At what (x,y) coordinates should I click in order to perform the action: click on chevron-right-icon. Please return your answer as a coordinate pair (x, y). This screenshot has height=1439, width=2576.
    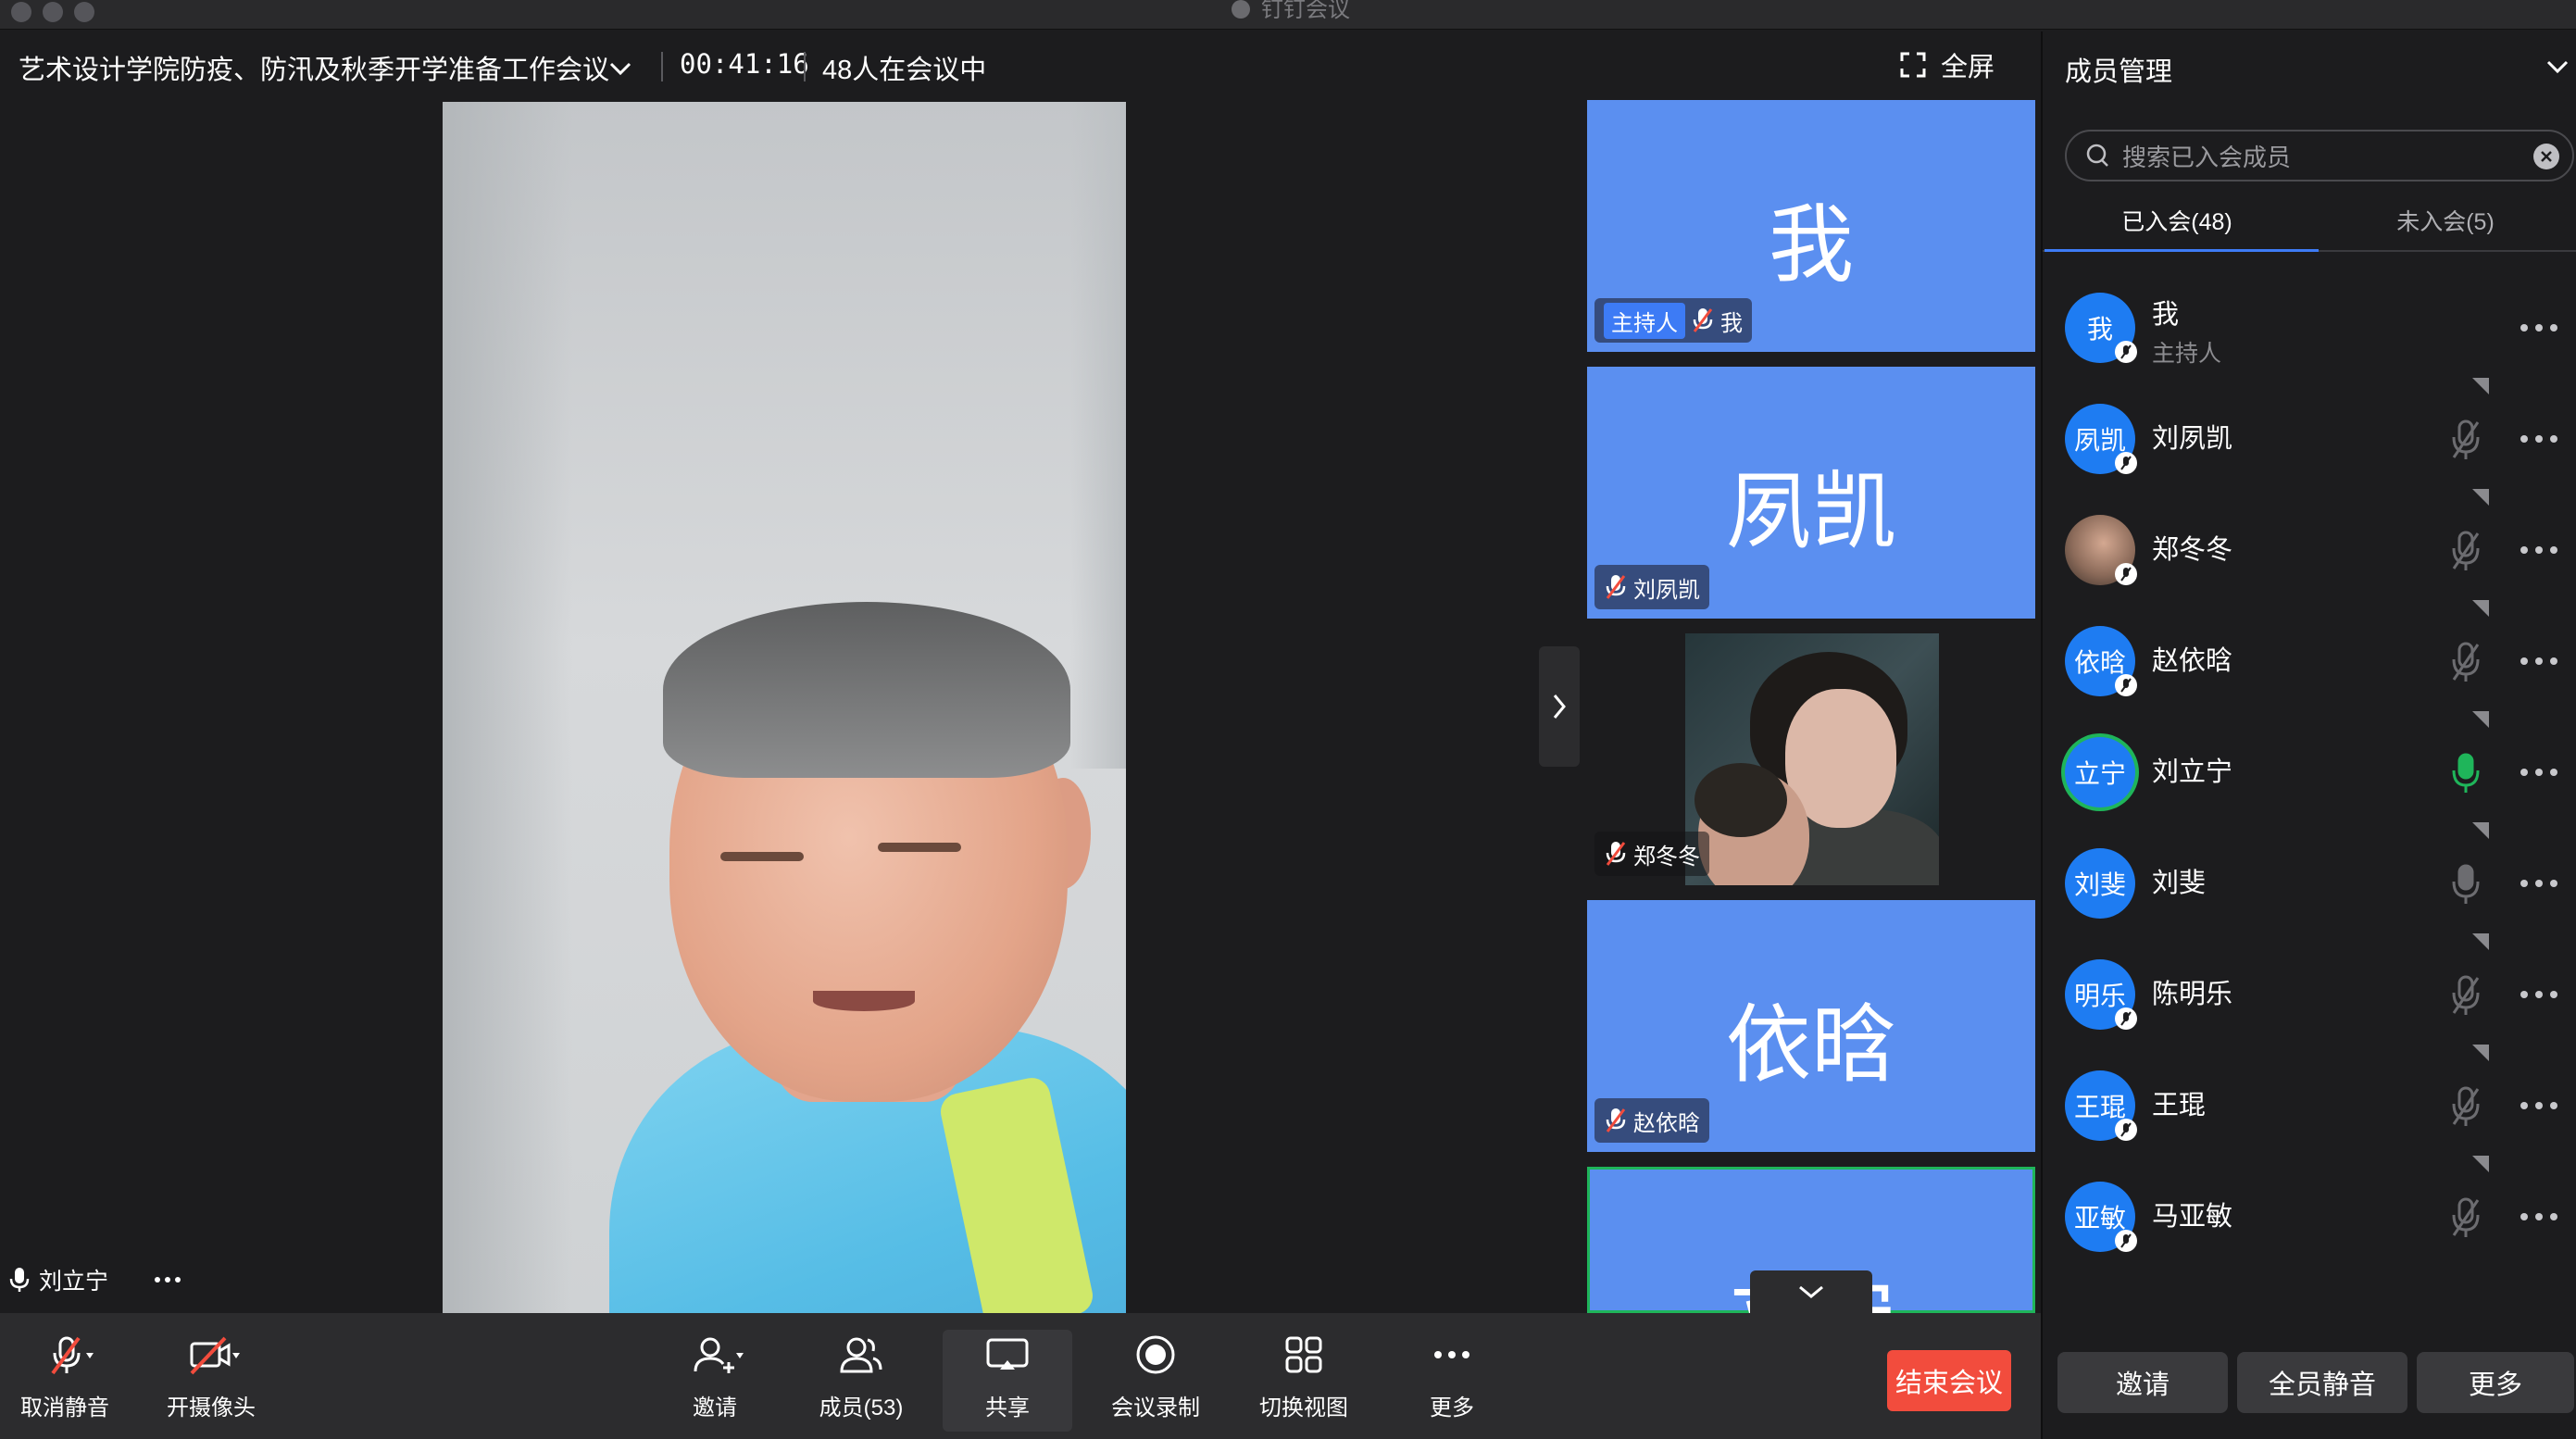
    Looking at the image, I should click on (1560, 706).